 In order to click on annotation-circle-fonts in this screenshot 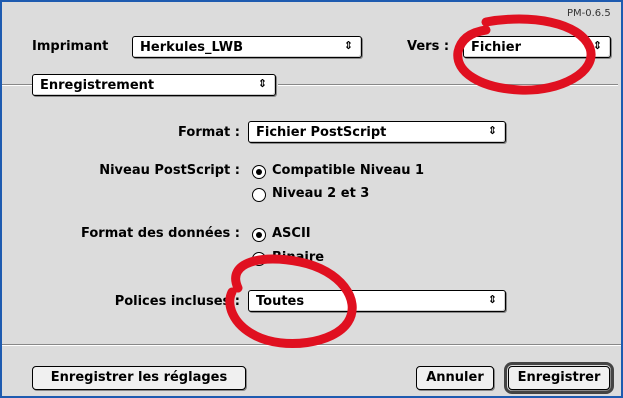, I will do `click(291, 301)`.